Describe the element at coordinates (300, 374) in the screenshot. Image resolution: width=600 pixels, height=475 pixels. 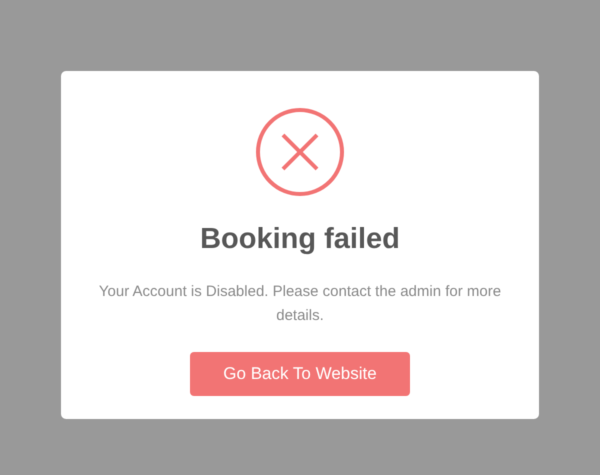
I see `go-back-button: Go Back To Website` at that location.